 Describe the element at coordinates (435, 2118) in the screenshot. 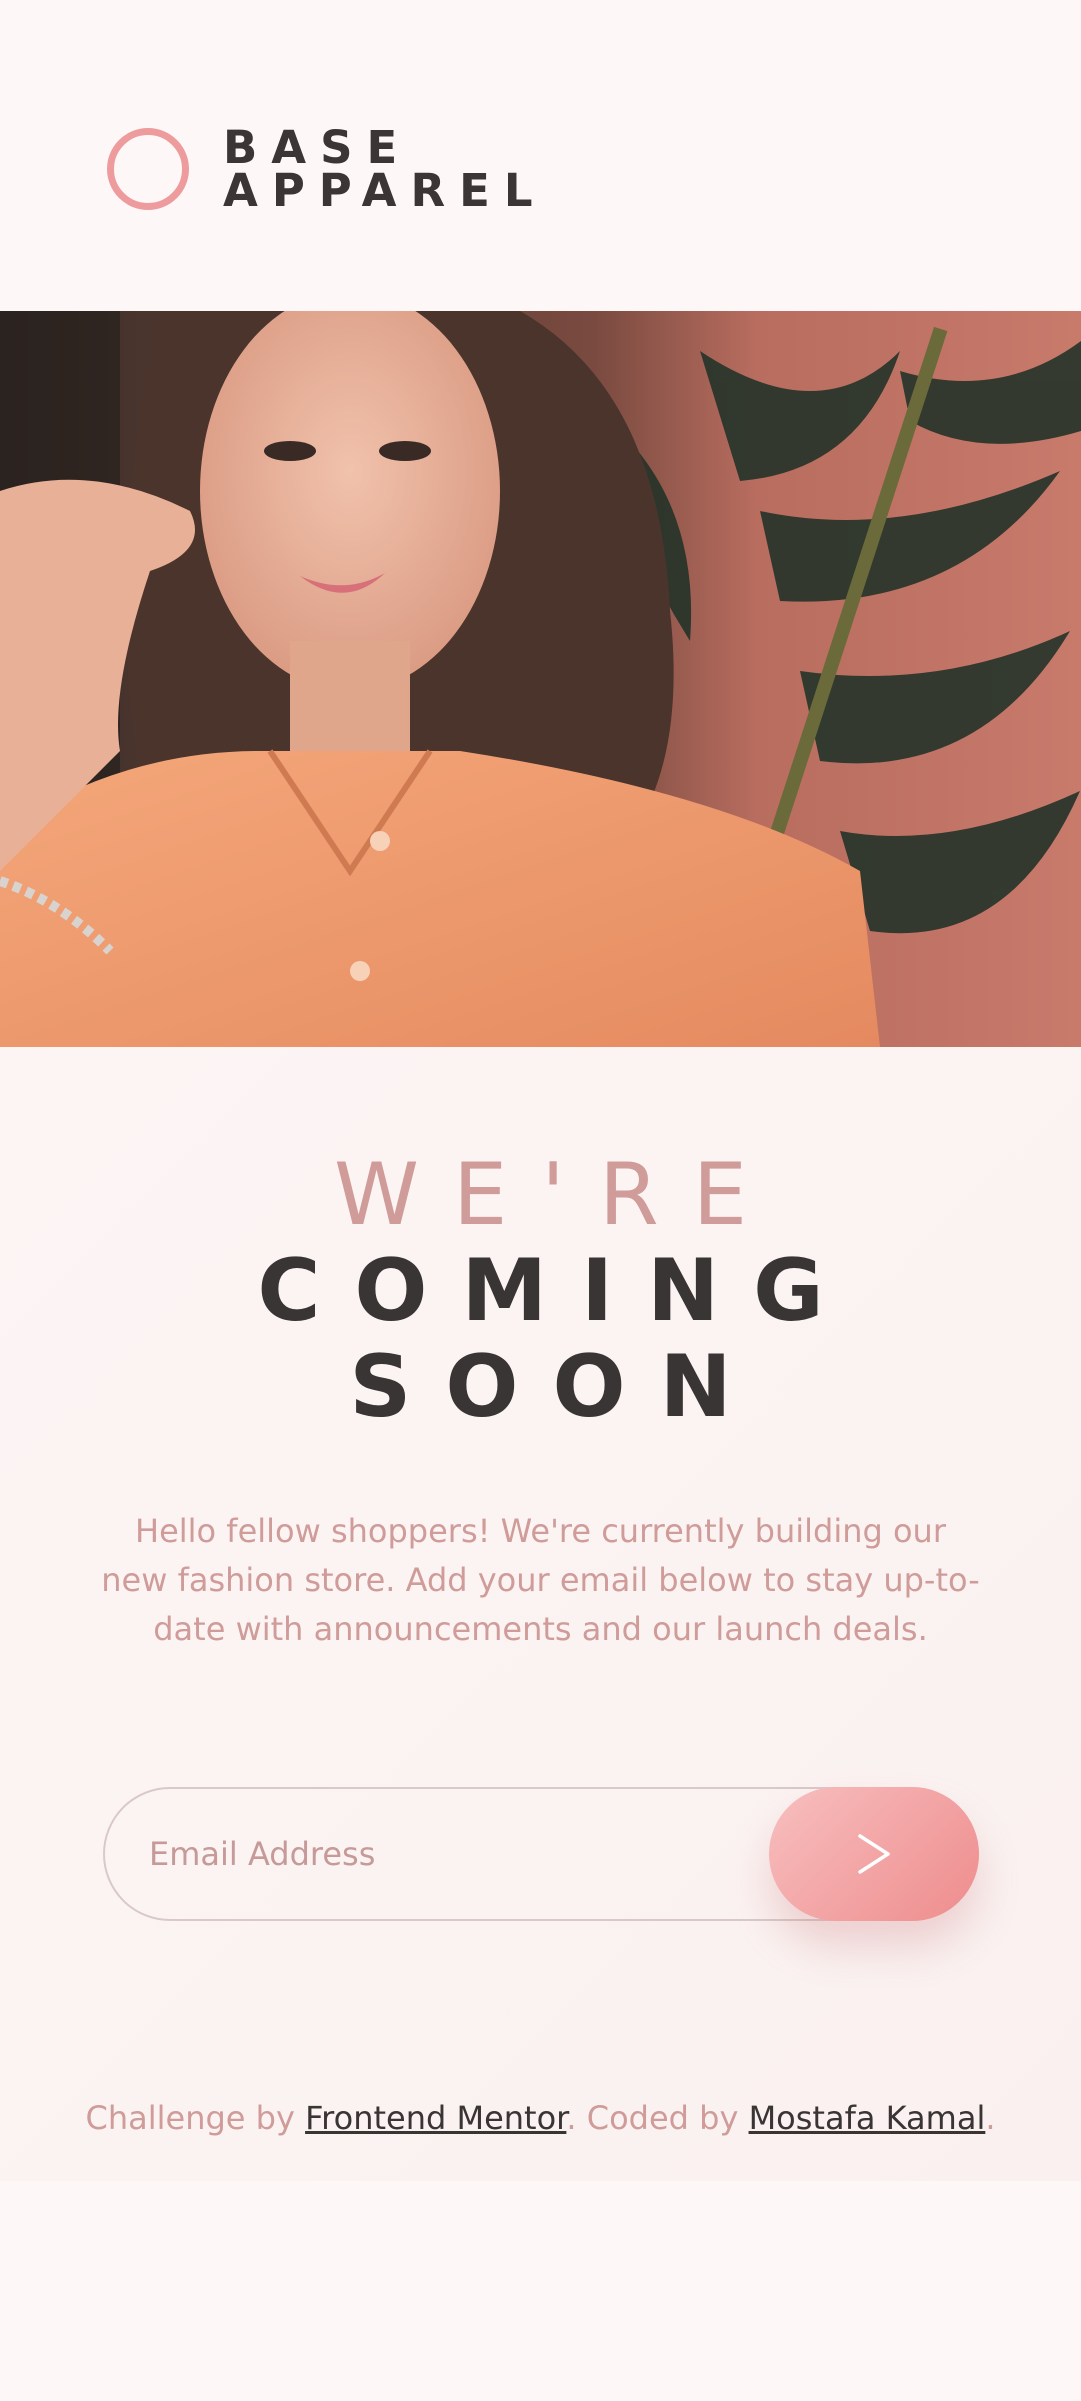

I see `frontend-mentor-link: Frontend Mentor` at that location.